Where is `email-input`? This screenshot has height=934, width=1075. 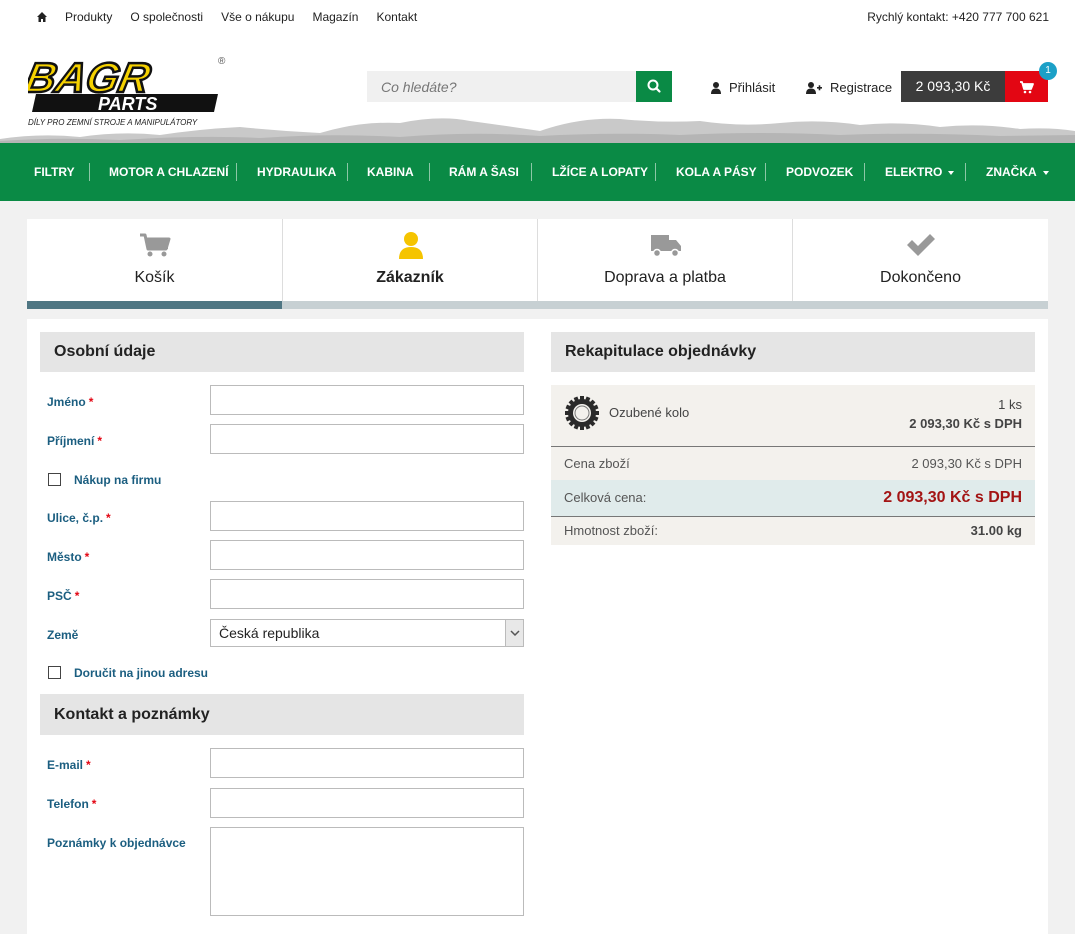
email-input is located at coordinates (367, 763).